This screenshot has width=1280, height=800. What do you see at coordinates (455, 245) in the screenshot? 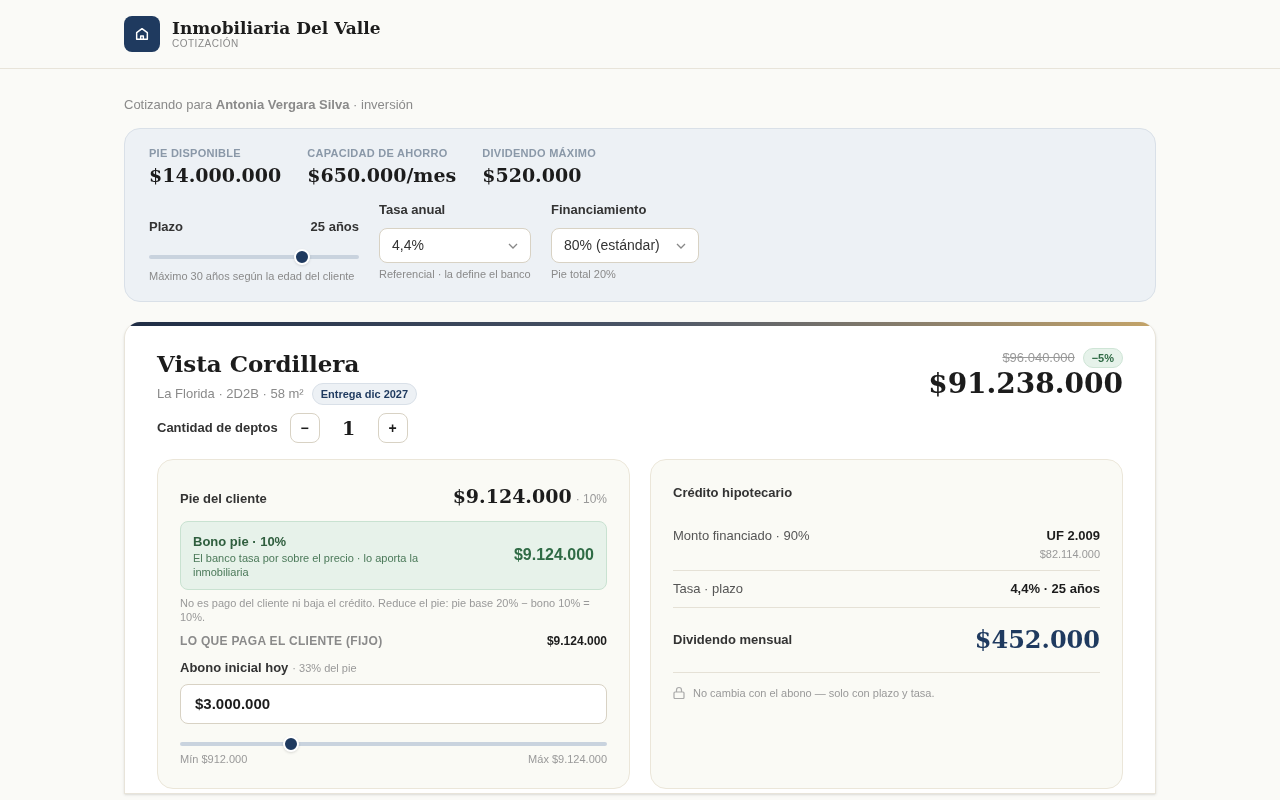
I see `dropdown: 4,4%` at bounding box center [455, 245].